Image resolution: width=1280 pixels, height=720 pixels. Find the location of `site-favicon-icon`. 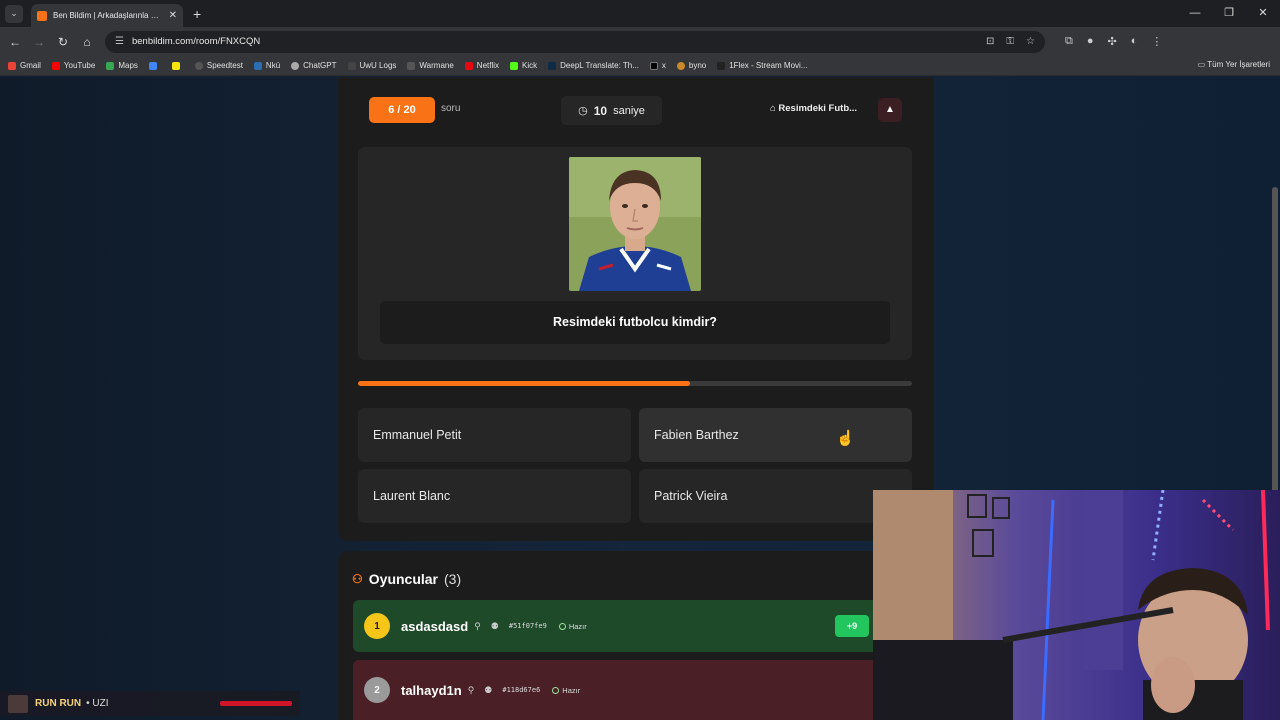

site-favicon-icon is located at coordinates (42, 15).